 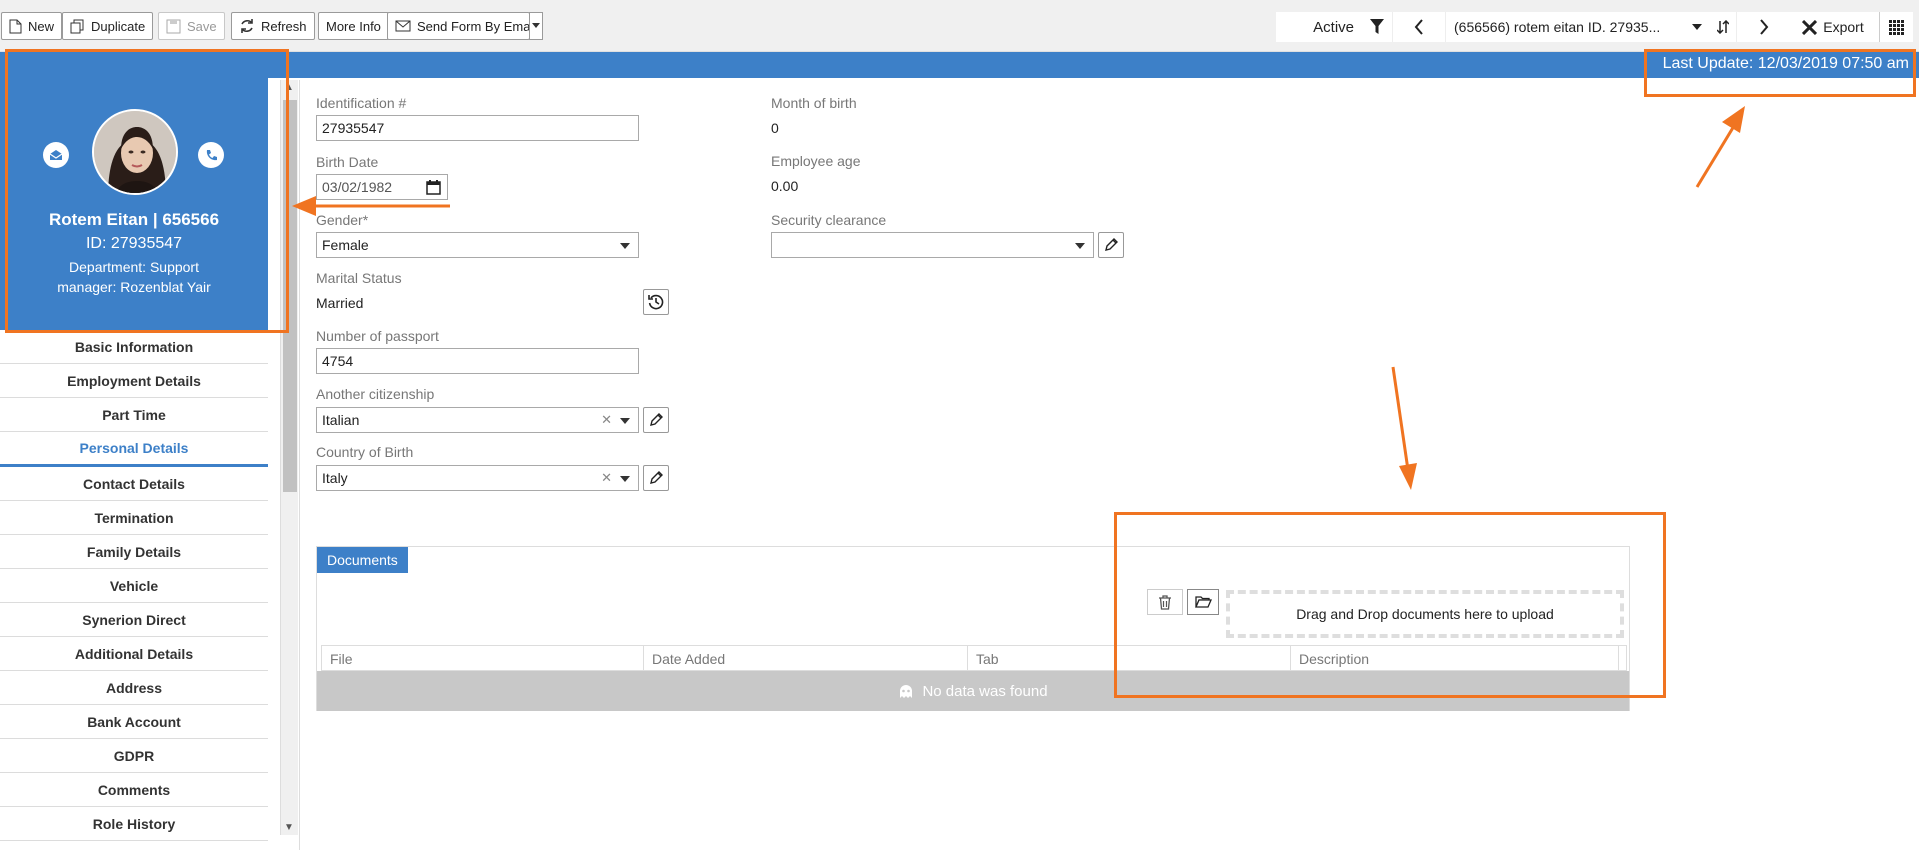 What do you see at coordinates (134, 722) in the screenshot?
I see `sidebar-item-bank-account: Bank Account` at bounding box center [134, 722].